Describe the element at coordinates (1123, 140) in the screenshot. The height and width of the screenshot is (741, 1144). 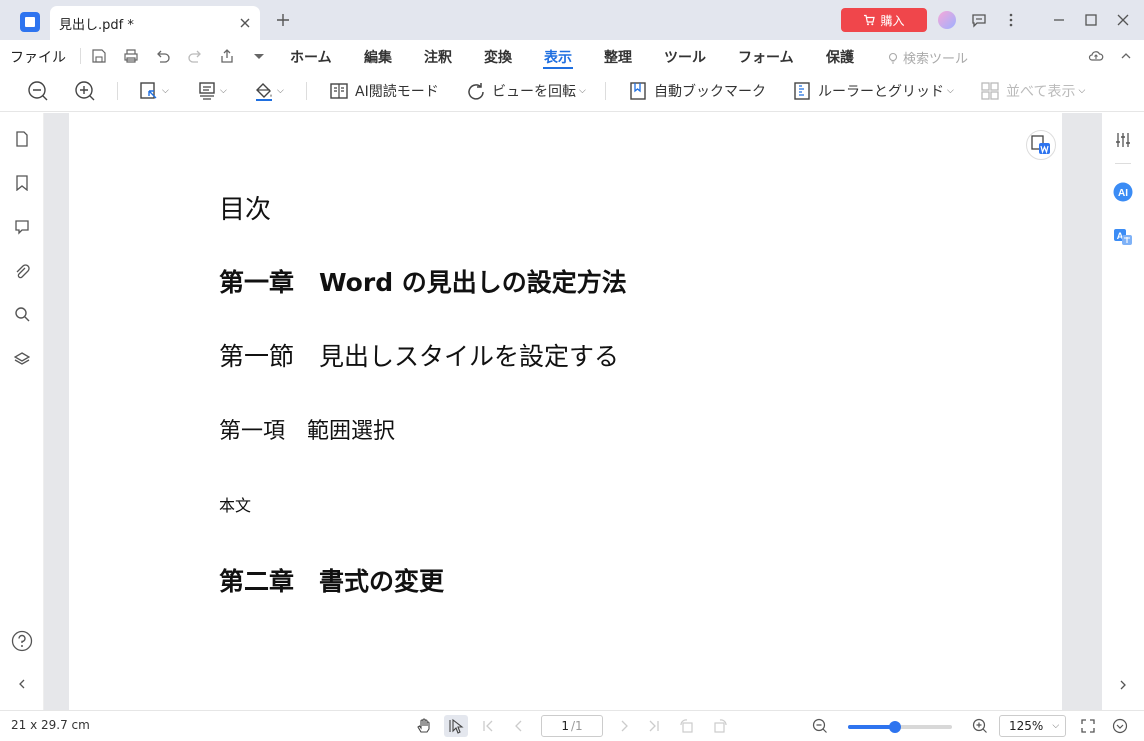
I see `properties-sliders-icon` at that location.